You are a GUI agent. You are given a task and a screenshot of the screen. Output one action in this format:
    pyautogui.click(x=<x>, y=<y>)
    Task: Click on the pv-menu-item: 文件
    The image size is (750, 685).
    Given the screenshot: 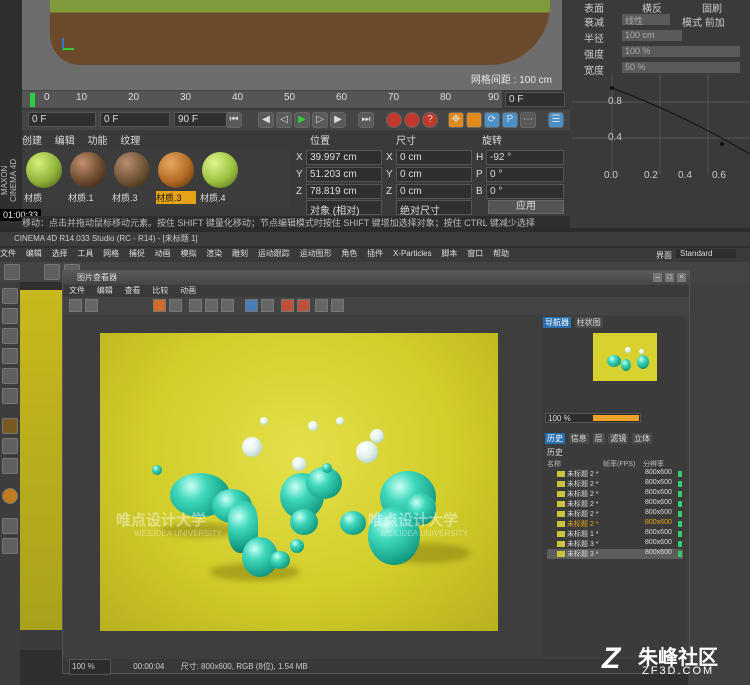 What is the action you would take?
    pyautogui.click(x=77, y=290)
    